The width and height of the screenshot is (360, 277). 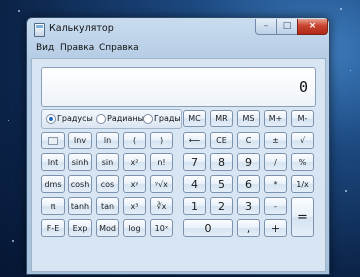 I want to click on blank-key-glyph, so click(x=53, y=140).